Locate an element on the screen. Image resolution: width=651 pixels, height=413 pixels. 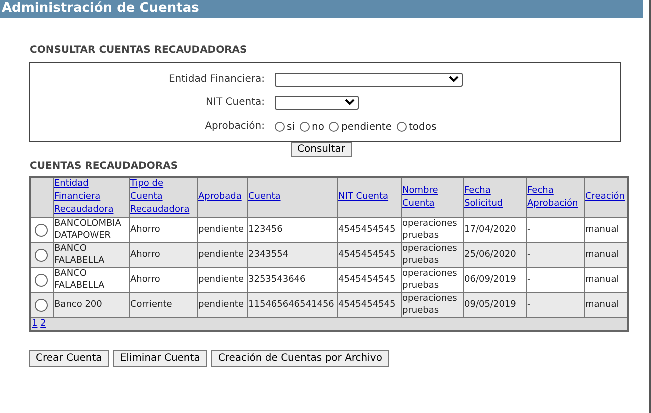
radio-label: si is located at coordinates (291, 127).